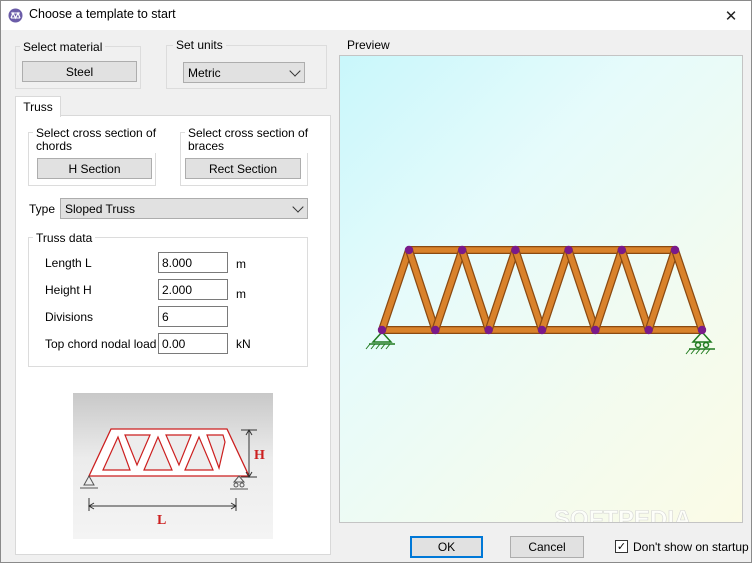  What do you see at coordinates (100, 208) in the screenshot?
I see `truss-type-value: Sloped Truss` at bounding box center [100, 208].